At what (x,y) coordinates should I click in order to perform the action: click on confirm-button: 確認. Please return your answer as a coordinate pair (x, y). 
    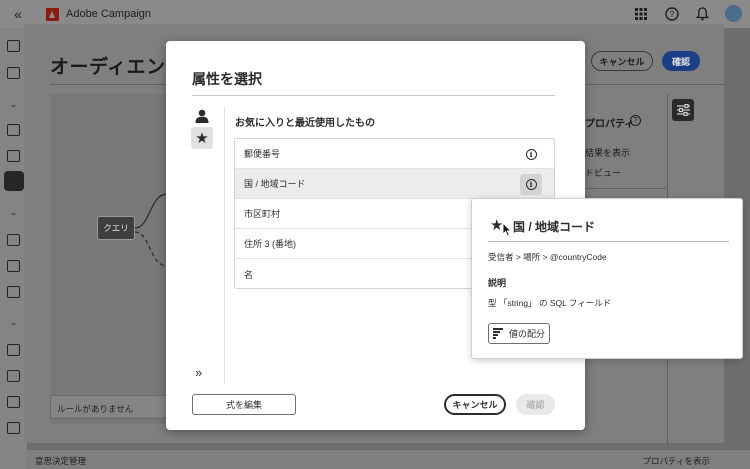
    Looking at the image, I should click on (535, 404).